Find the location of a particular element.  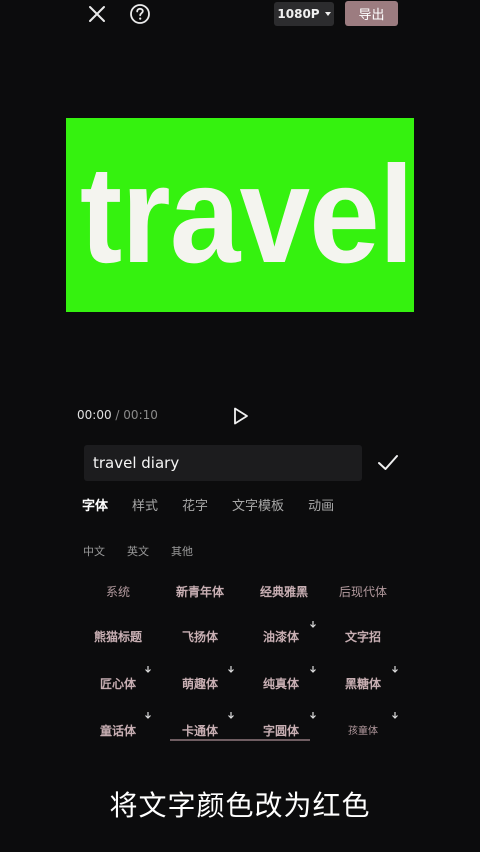

font-option: 黑糖体 is located at coordinates (363, 683).